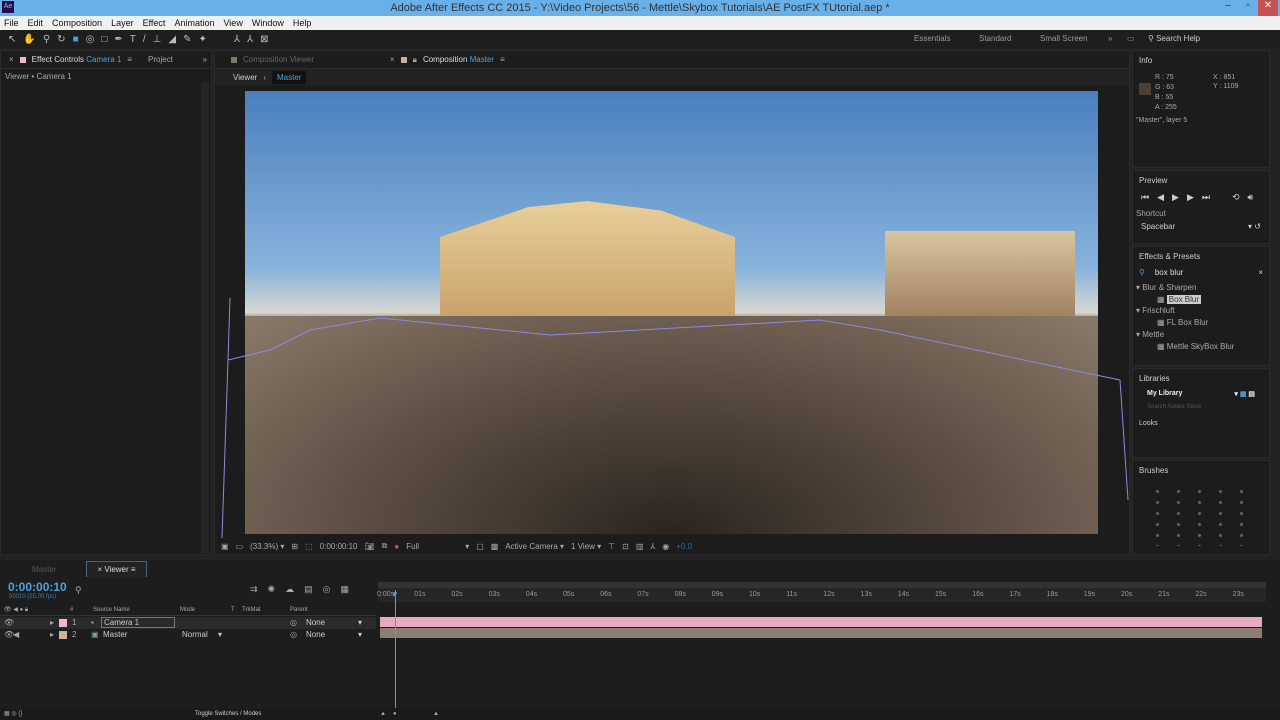 The width and height of the screenshot is (1280, 720). I want to click on label-color, so click(63, 635).